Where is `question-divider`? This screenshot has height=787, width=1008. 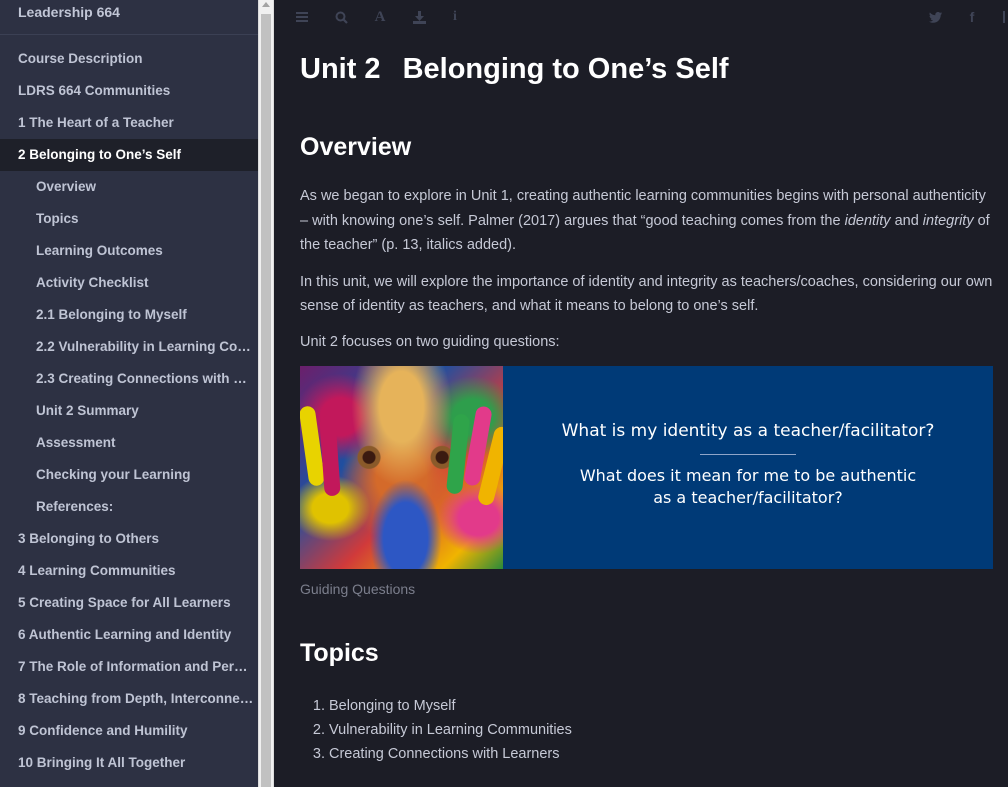
question-divider is located at coordinates (748, 454).